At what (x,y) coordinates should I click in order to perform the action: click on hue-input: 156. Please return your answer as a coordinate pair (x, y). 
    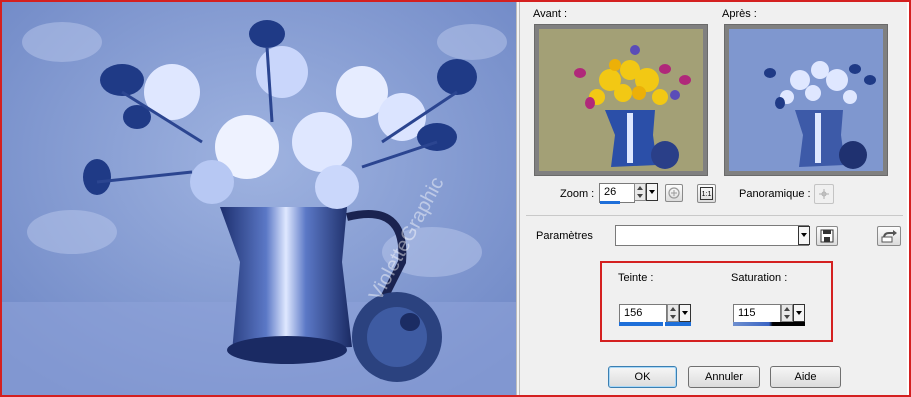
    Looking at the image, I should click on (643, 314).